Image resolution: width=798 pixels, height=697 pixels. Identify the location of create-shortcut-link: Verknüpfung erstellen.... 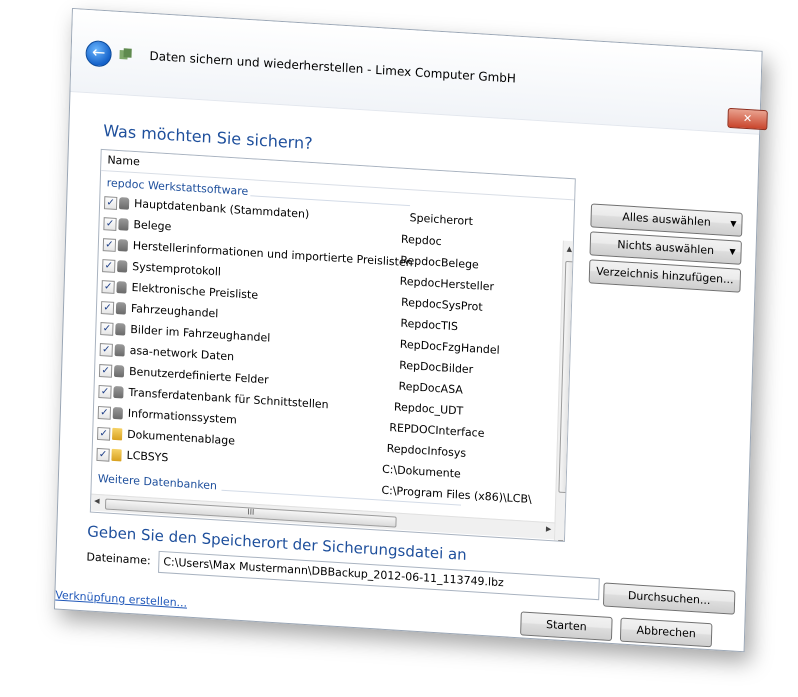
(121, 598).